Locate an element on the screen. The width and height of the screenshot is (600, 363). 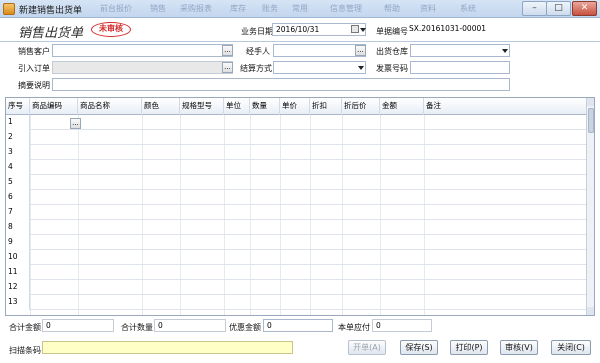
column-header: 数量 is located at coordinates (265, 106).